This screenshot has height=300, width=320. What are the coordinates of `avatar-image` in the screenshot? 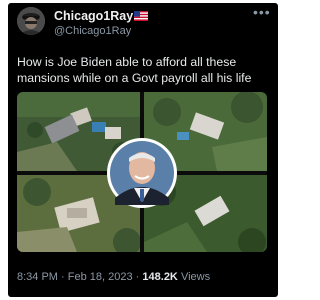 It's located at (31, 21).